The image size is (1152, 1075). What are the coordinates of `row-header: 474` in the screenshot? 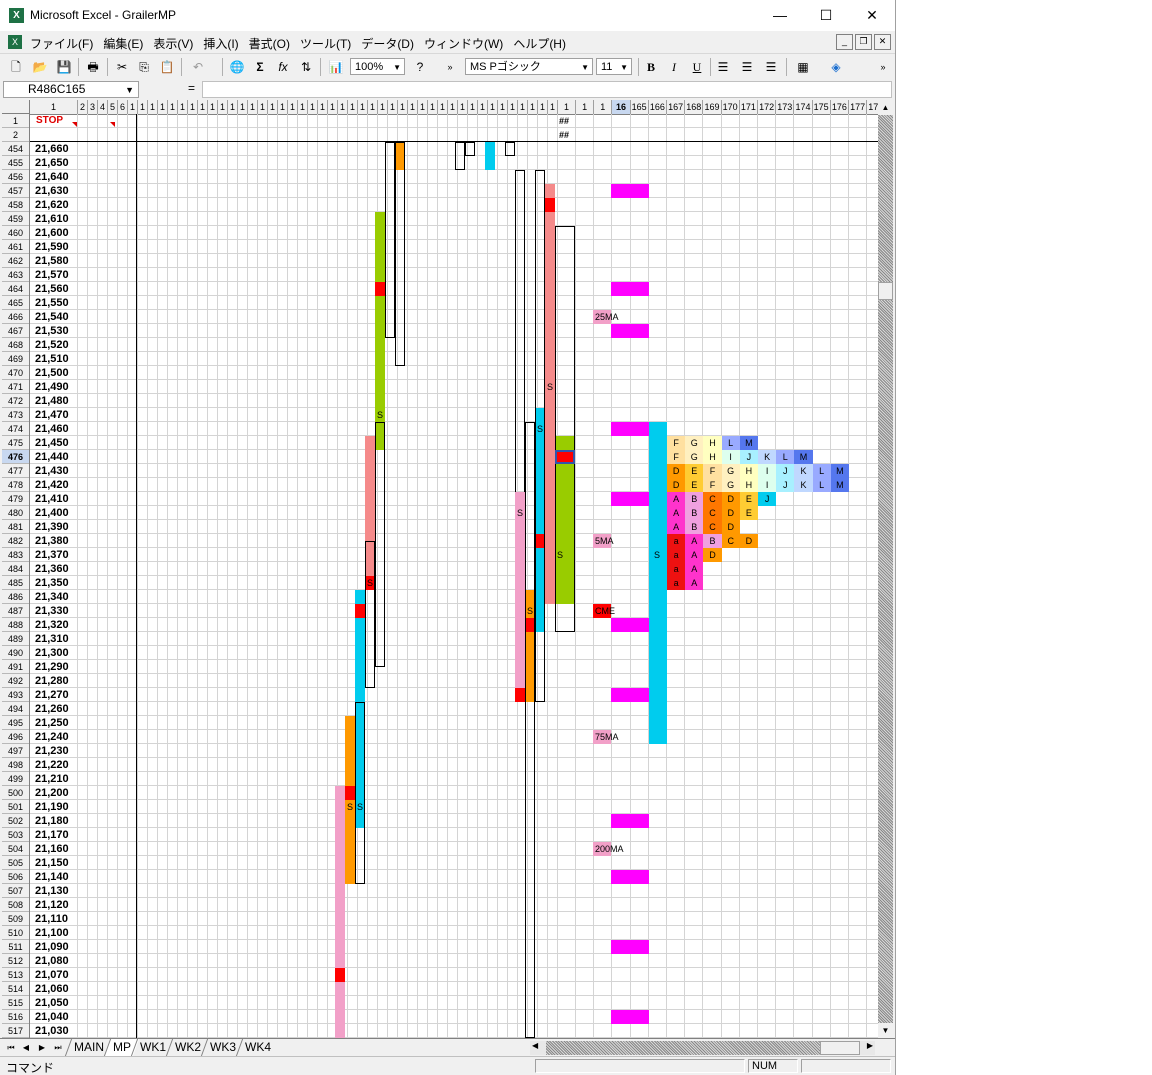 It's located at (15, 429).